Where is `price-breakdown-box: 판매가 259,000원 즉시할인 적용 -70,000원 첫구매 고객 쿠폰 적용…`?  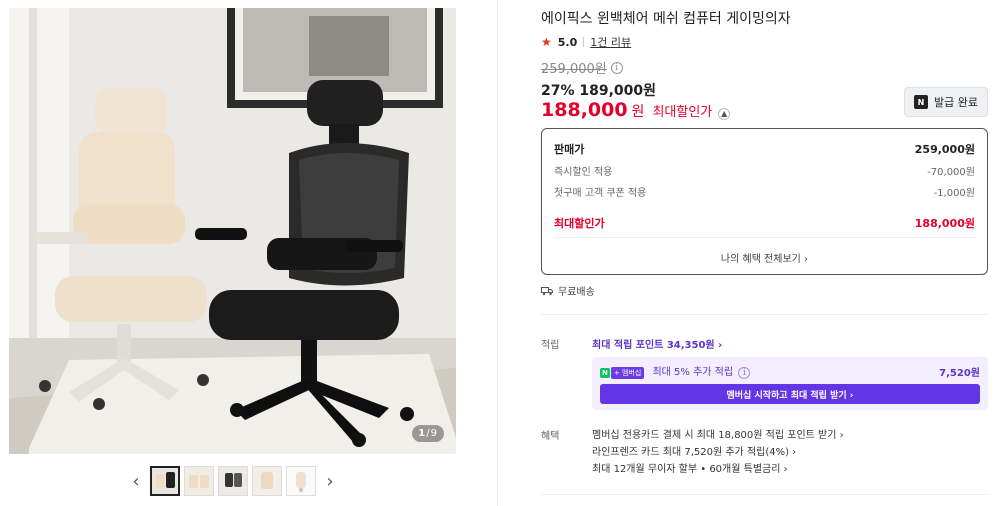 price-breakdown-box: 판매가 259,000원 즉시할인 적용 -70,000원 첫구매 고객 쿠폰 적용… is located at coordinates (764, 201).